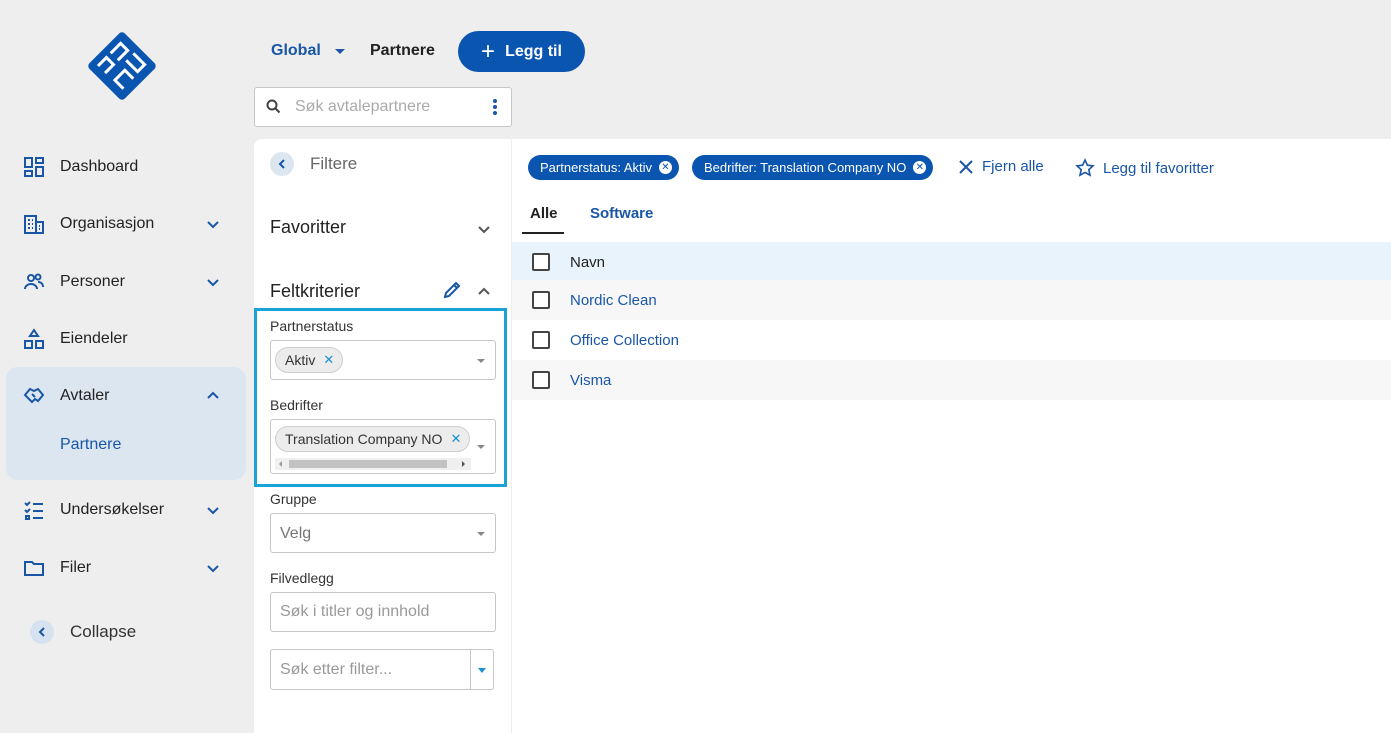 The width and height of the screenshot is (1391, 733). What do you see at coordinates (1085, 167) in the screenshot?
I see `star-icon` at bounding box center [1085, 167].